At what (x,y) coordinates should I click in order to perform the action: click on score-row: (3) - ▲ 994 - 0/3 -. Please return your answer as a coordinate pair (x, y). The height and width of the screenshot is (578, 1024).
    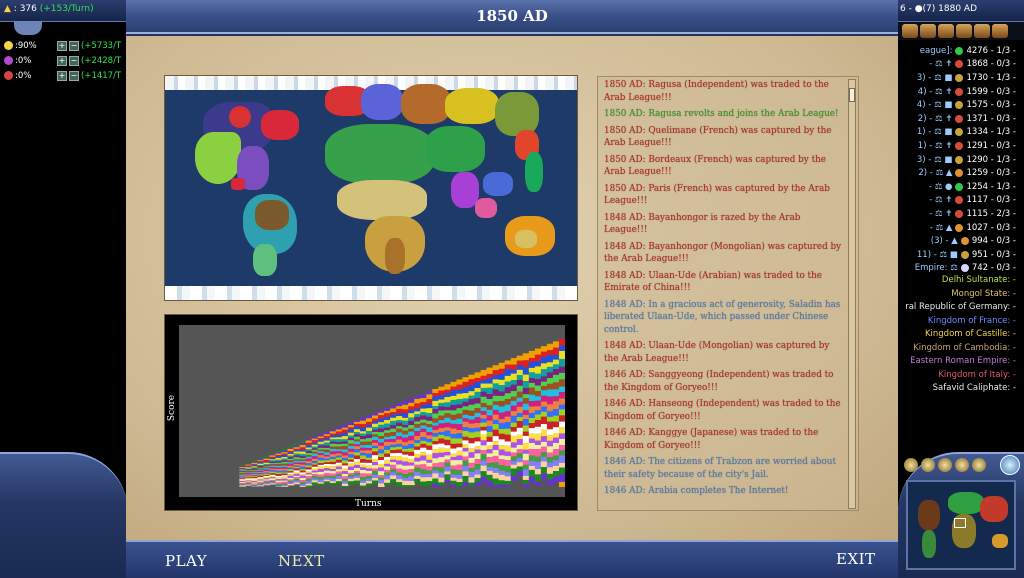
    Looking at the image, I should click on (961, 241).